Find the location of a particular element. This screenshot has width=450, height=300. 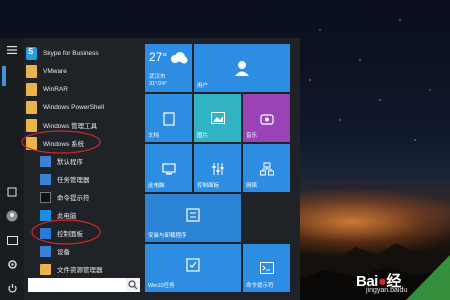

network-icon is located at coordinates (266, 169).